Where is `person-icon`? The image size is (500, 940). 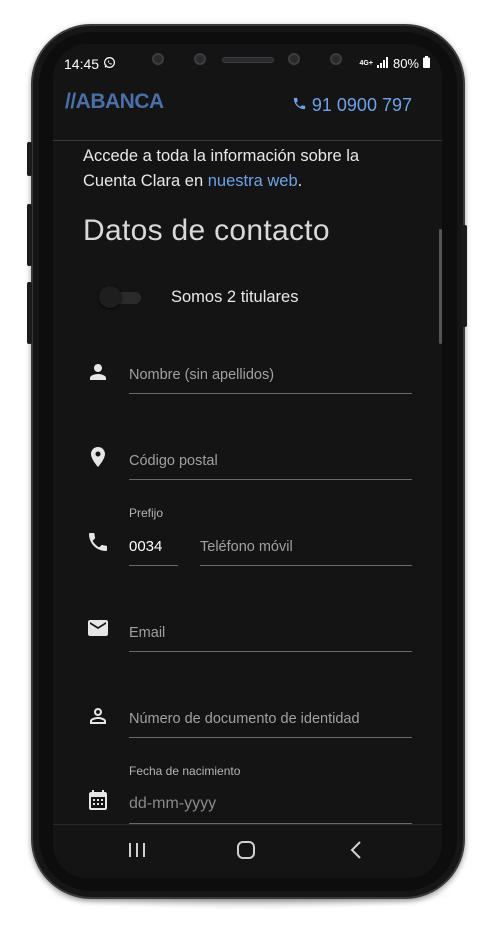
person-icon is located at coordinates (98, 372).